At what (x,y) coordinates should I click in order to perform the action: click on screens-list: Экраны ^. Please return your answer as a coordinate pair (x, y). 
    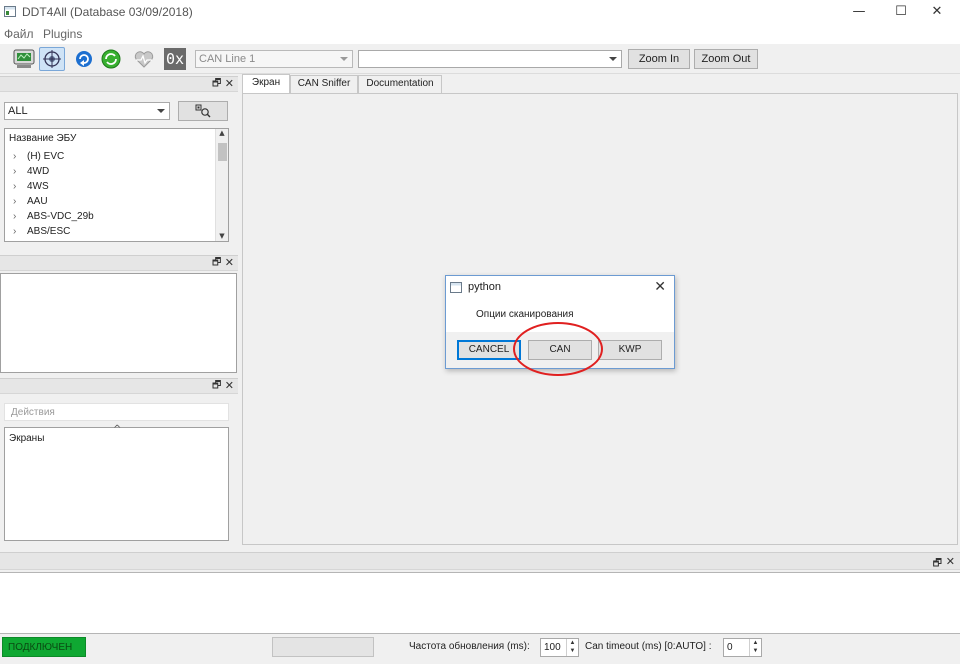
    Looking at the image, I should click on (116, 482).